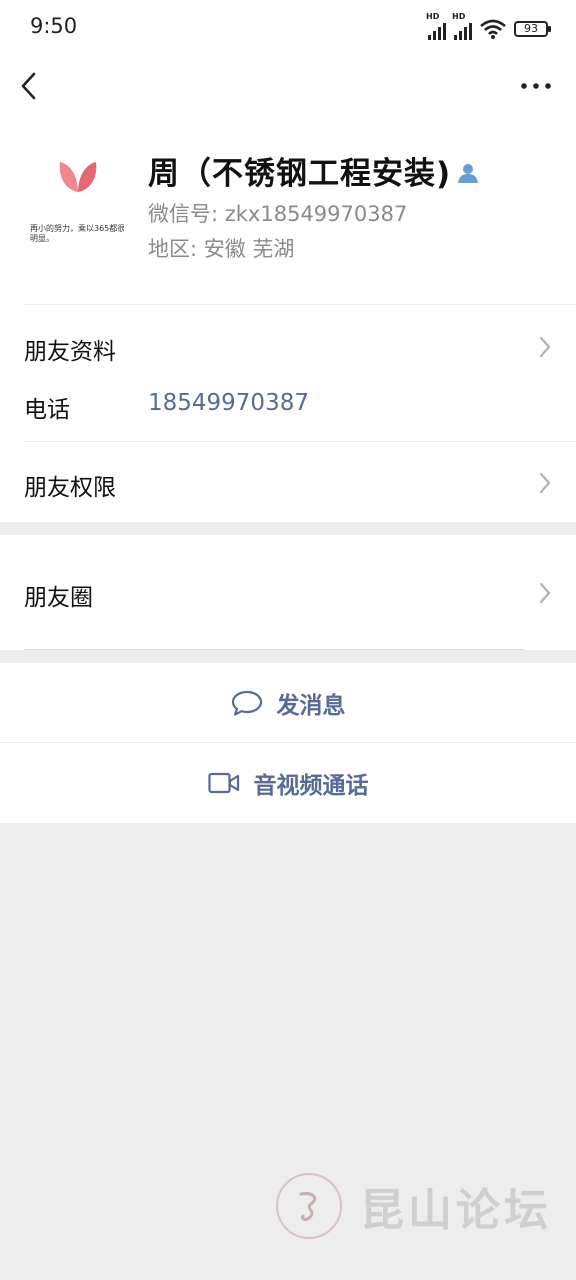 This screenshot has height=1280, width=576. Describe the element at coordinates (468, 173) in the screenshot. I see `person-icon` at that location.